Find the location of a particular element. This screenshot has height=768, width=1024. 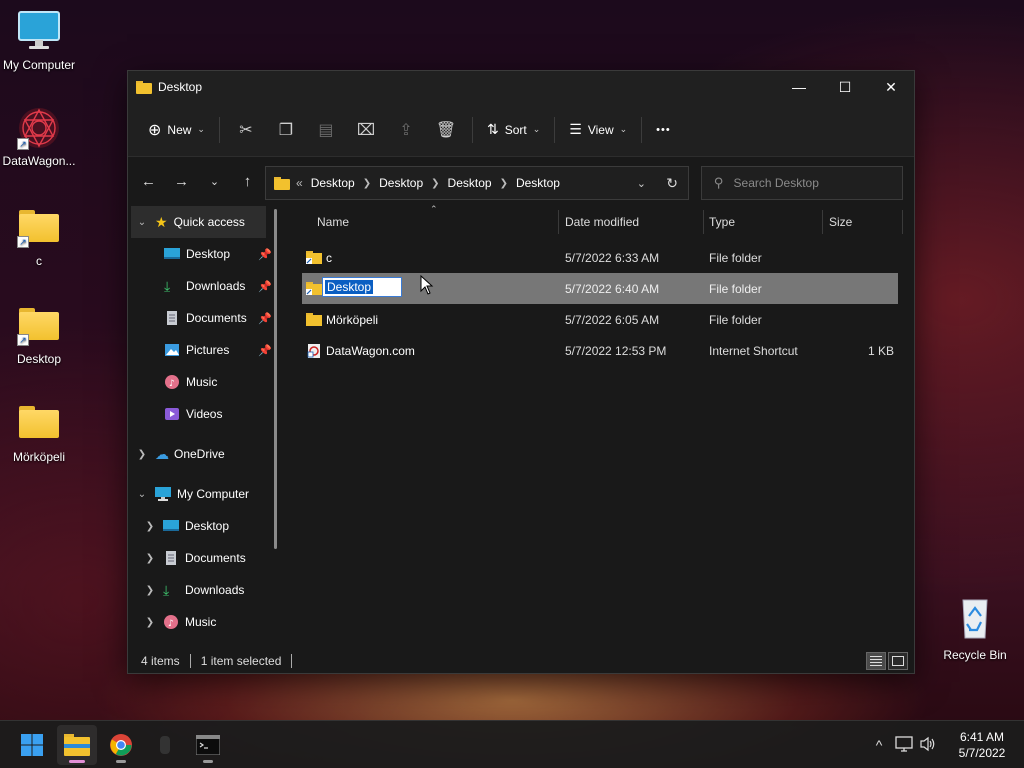

nav-label: Videos is located at coordinates (204, 414).